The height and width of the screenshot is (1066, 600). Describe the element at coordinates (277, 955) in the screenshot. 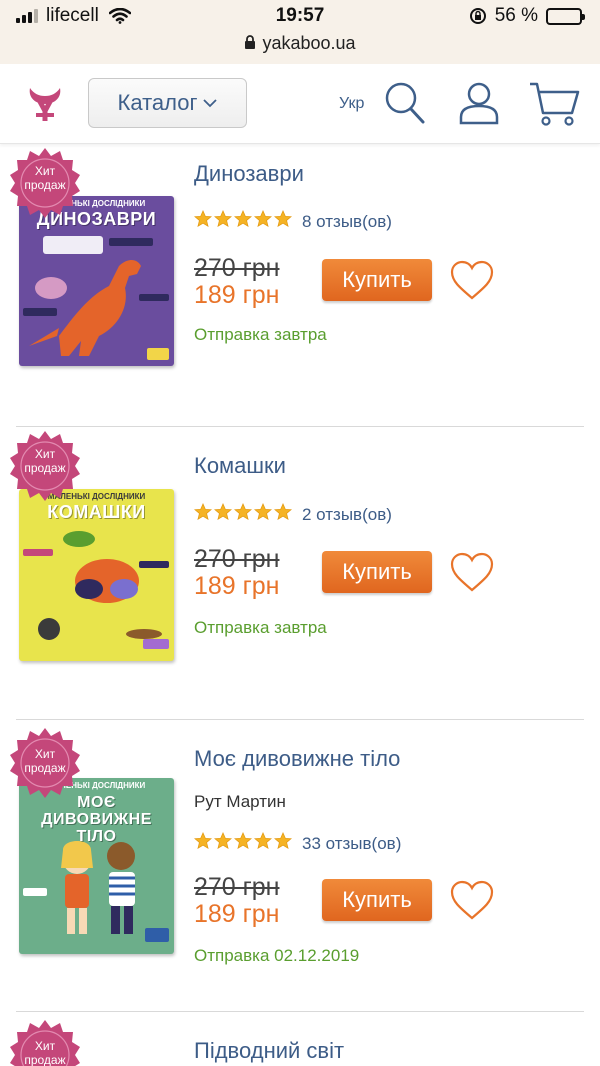

I see `shipping-info: Отправка 02.12.2019` at that location.